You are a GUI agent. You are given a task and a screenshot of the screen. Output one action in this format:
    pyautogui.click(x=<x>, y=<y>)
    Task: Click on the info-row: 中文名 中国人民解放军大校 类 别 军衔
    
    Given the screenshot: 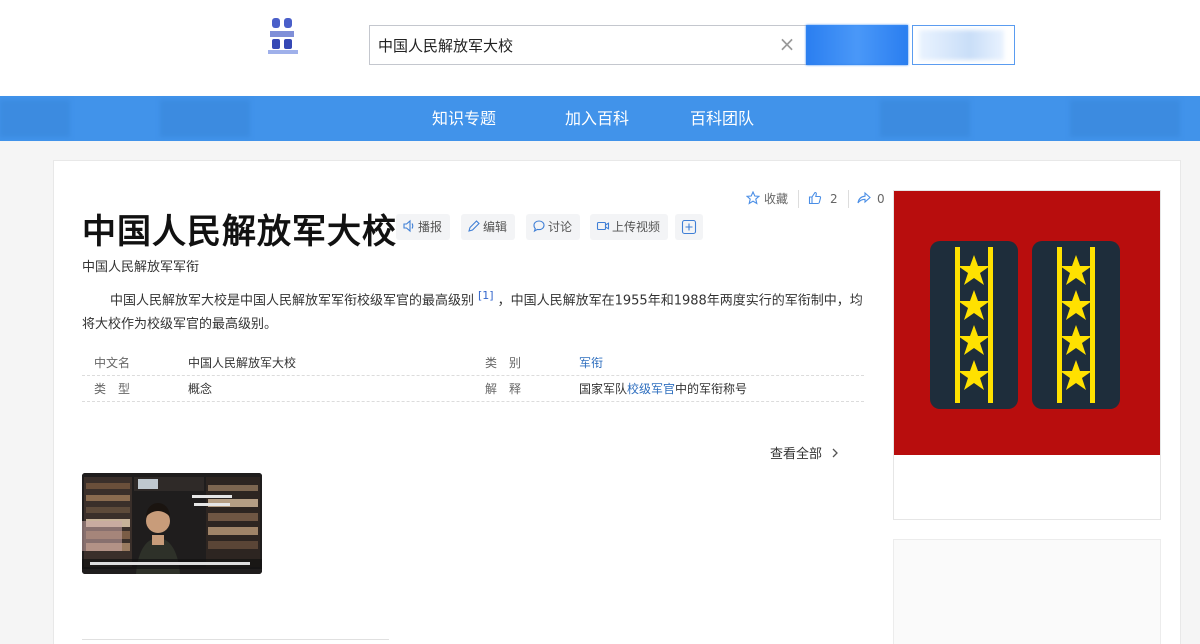 What is the action you would take?
    pyautogui.click(x=473, y=363)
    